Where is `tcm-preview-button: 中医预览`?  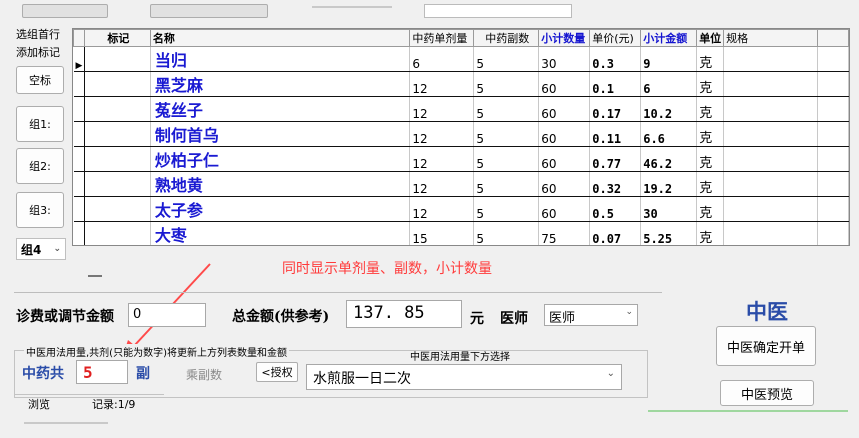
tcm-preview-button: 中医预览 is located at coordinates (767, 393).